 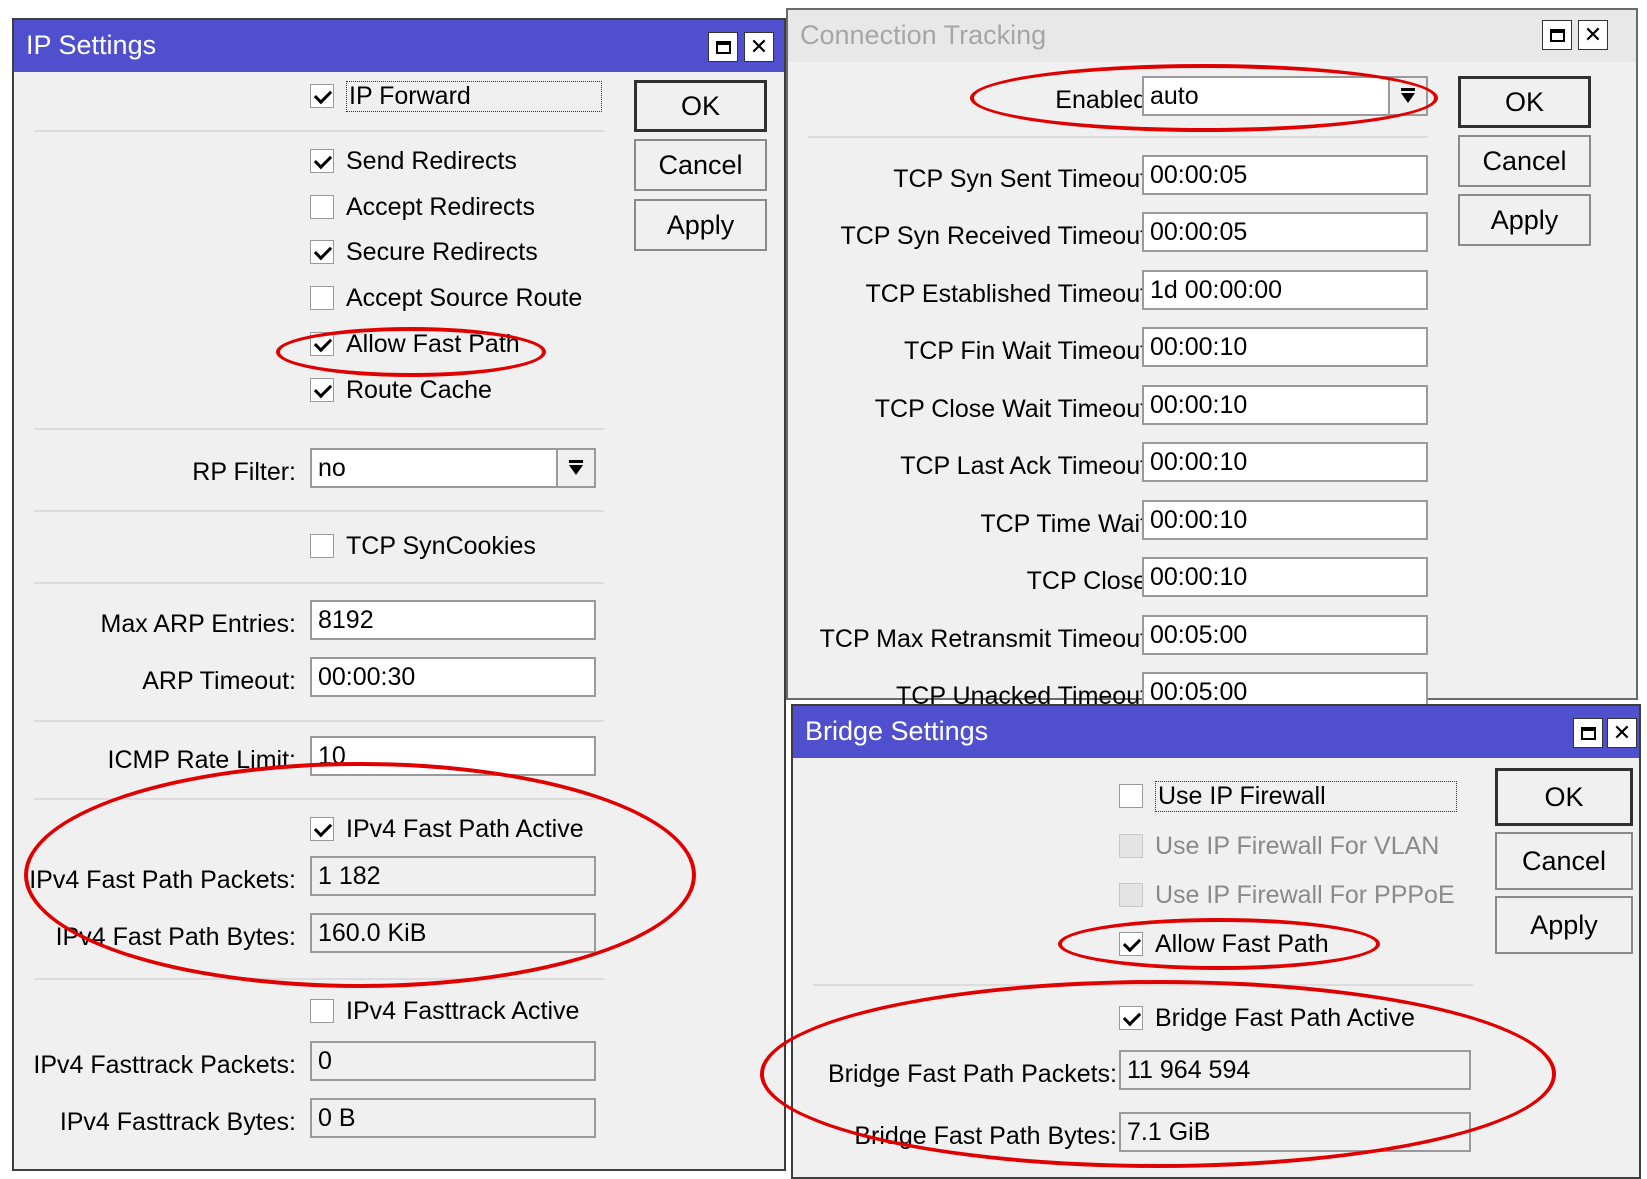 What do you see at coordinates (419, 389) in the screenshot?
I see `checkbox-label: Route Cache` at bounding box center [419, 389].